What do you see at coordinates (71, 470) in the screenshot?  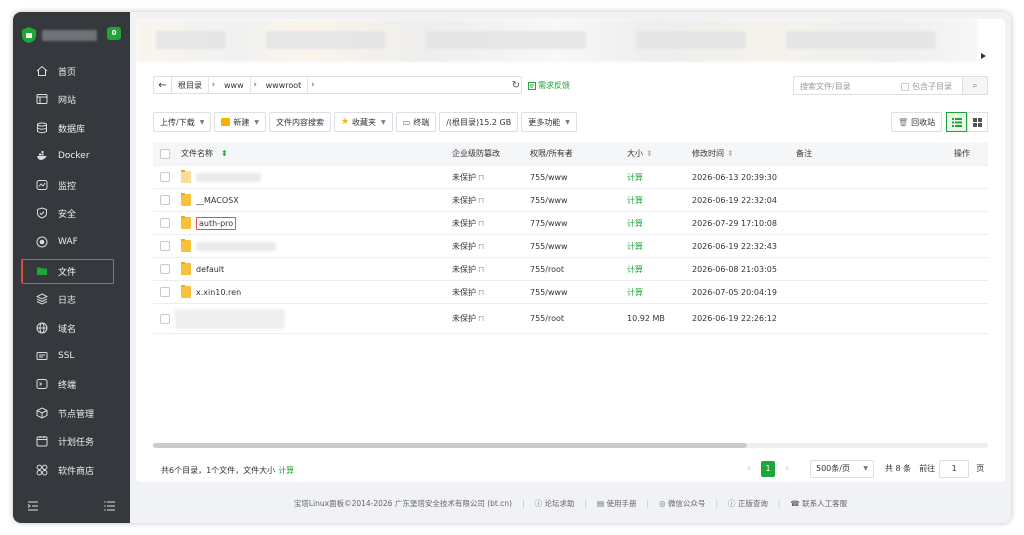 I see `sidebar-item-store: 软件商店` at bounding box center [71, 470].